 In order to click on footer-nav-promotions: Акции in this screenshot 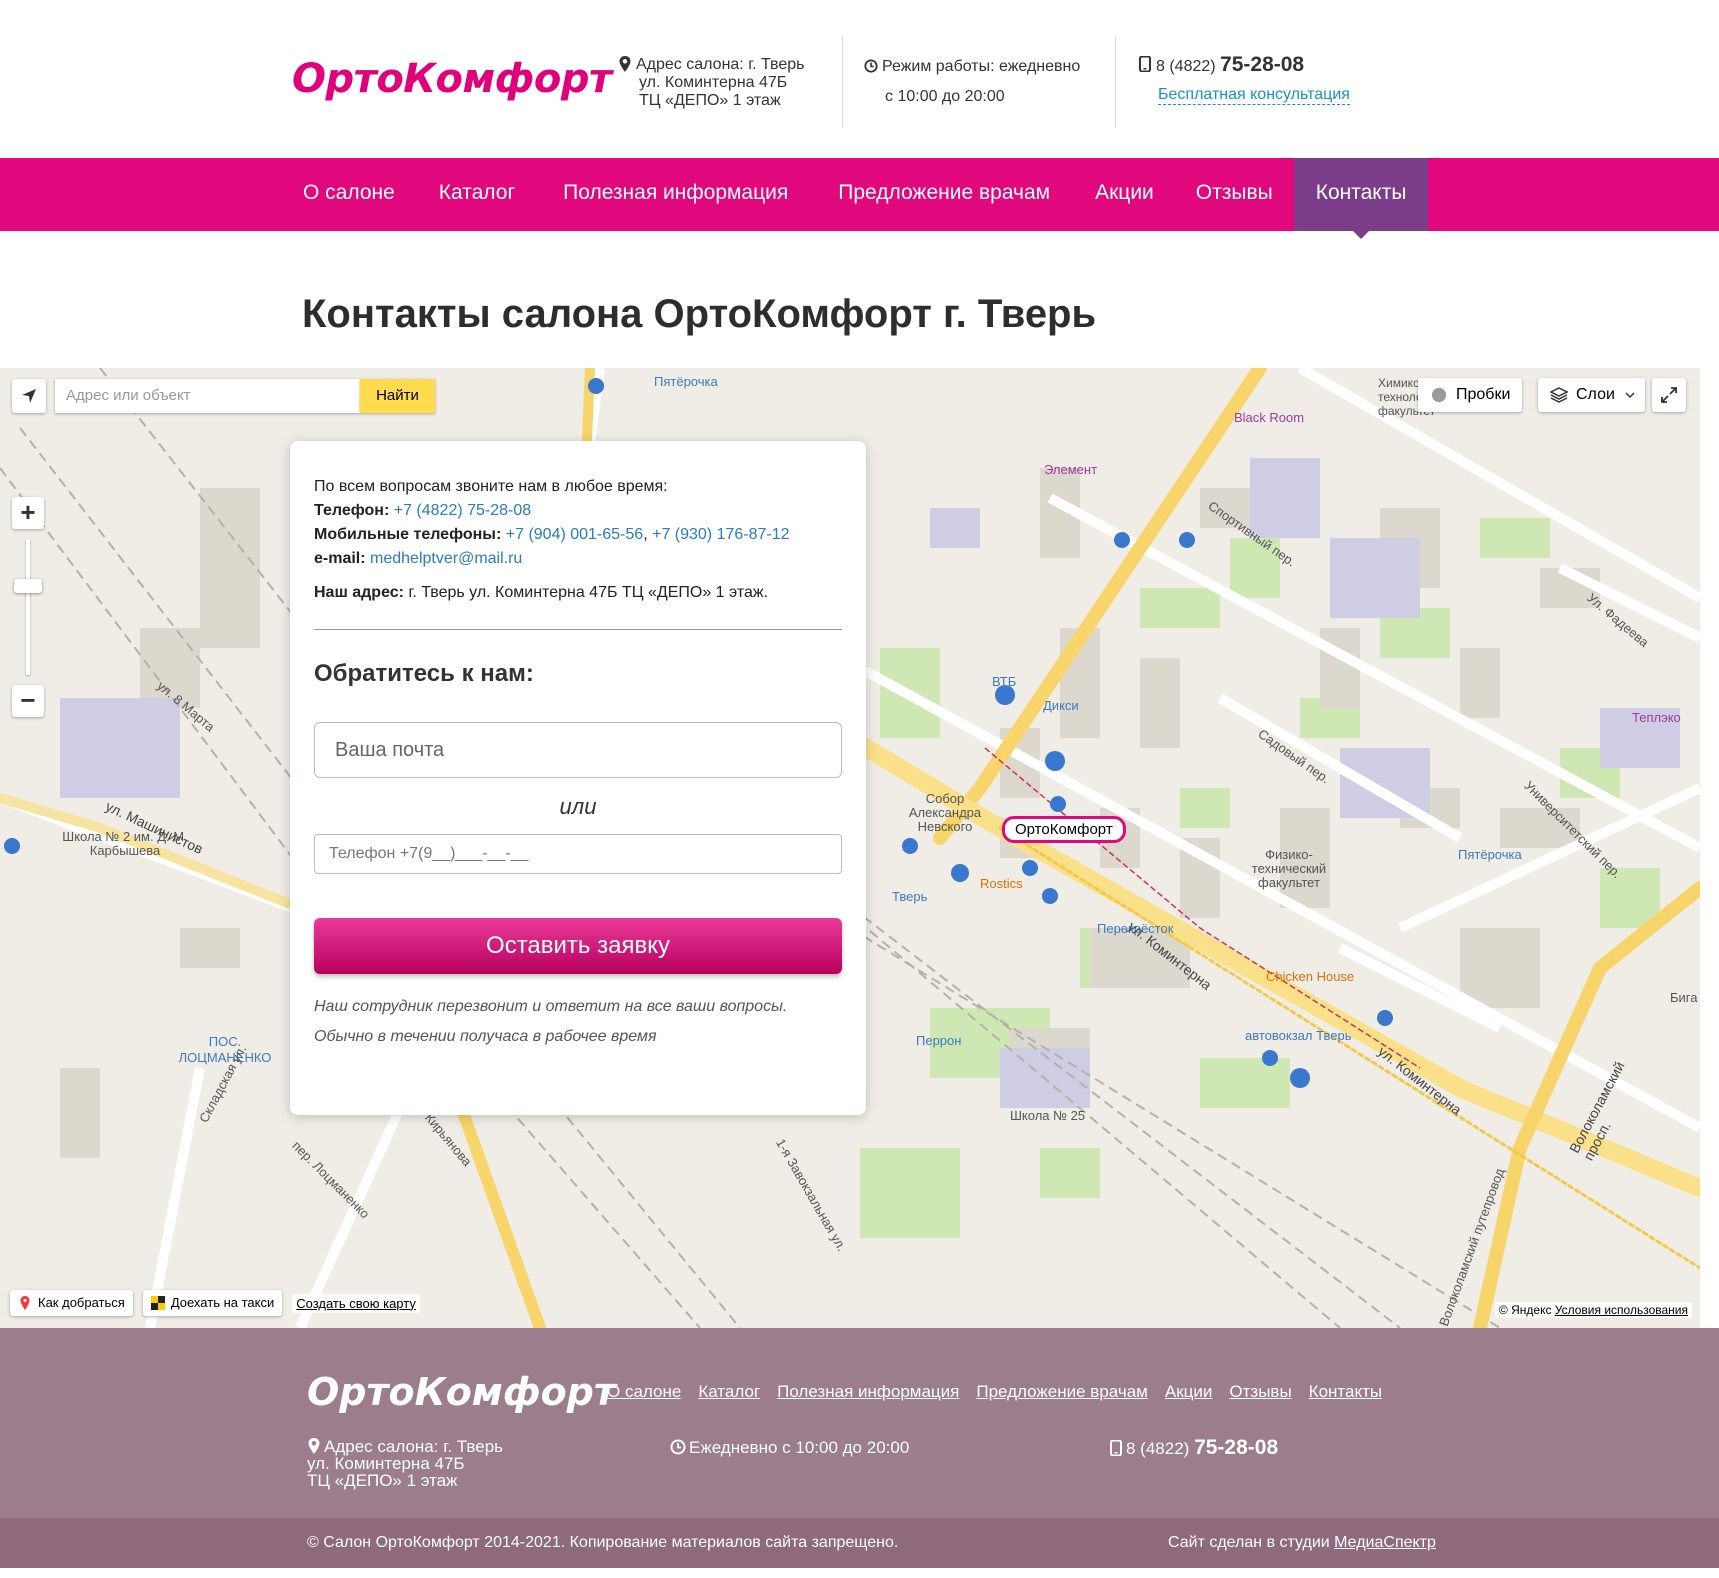, I will do `click(1189, 1392)`.